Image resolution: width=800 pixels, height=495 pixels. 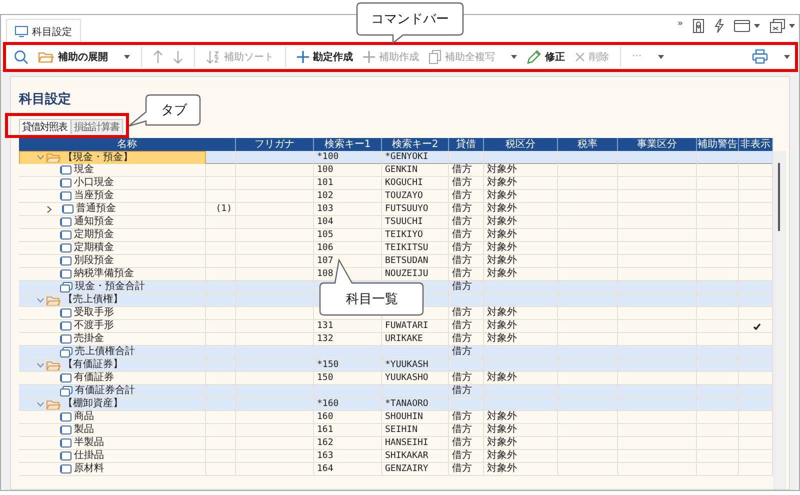 What do you see at coordinates (21, 31) in the screenshot?
I see `monitor-icon` at bounding box center [21, 31].